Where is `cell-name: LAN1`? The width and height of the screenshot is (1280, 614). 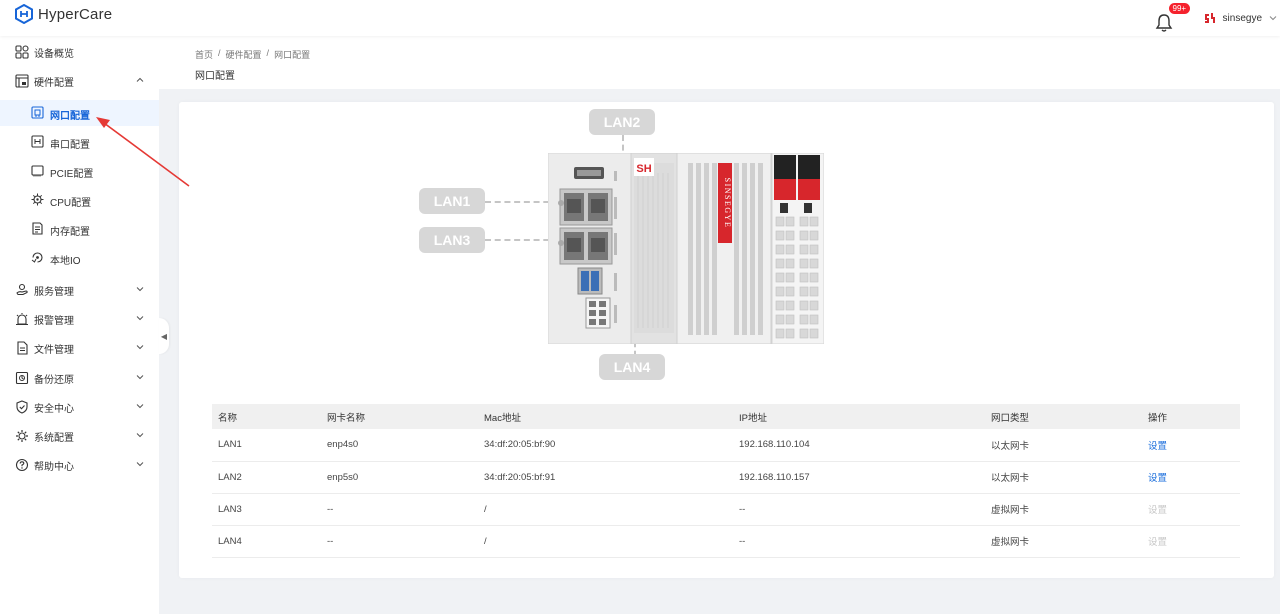
cell-name: LAN1 is located at coordinates (266, 445).